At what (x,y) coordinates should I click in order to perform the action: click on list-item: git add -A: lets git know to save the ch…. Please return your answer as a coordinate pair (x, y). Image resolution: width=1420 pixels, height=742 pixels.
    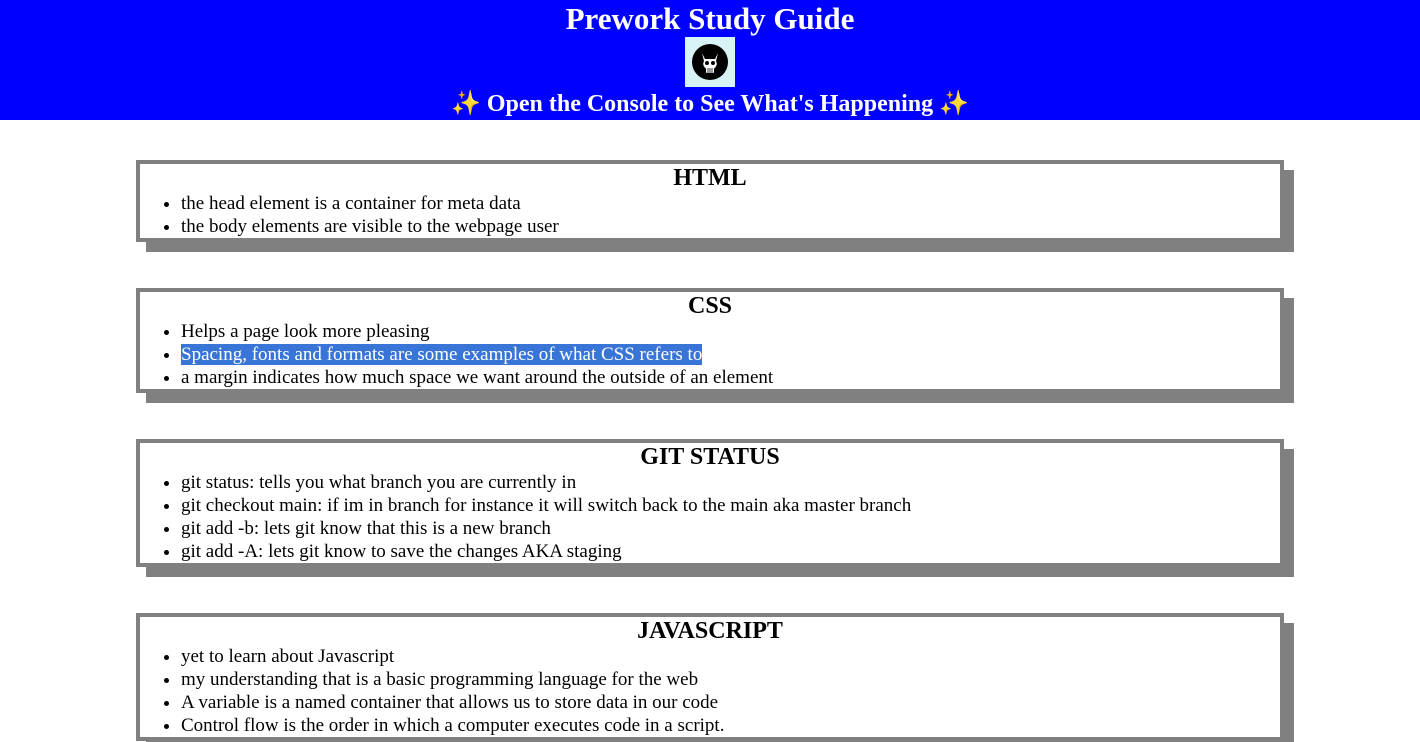
    Looking at the image, I should click on (730, 551).